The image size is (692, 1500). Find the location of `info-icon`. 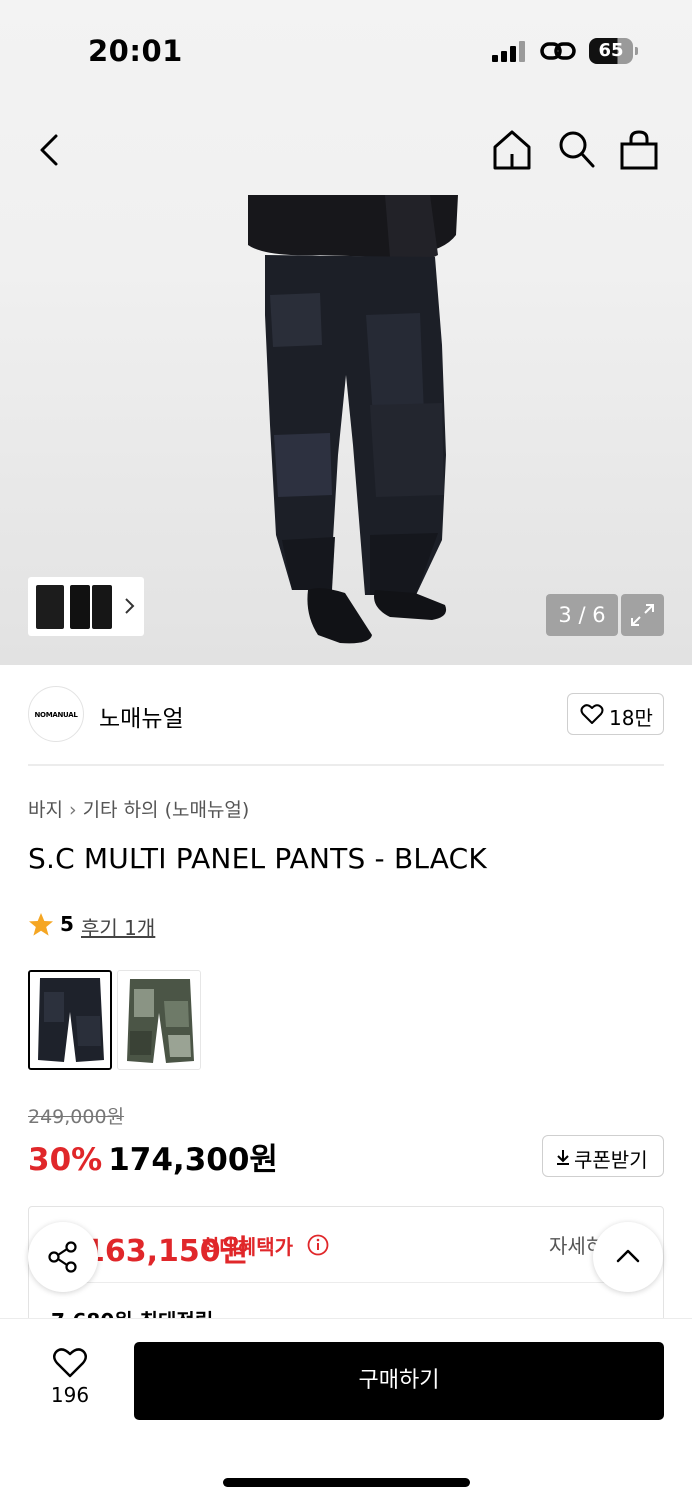

info-icon is located at coordinates (318, 1245).